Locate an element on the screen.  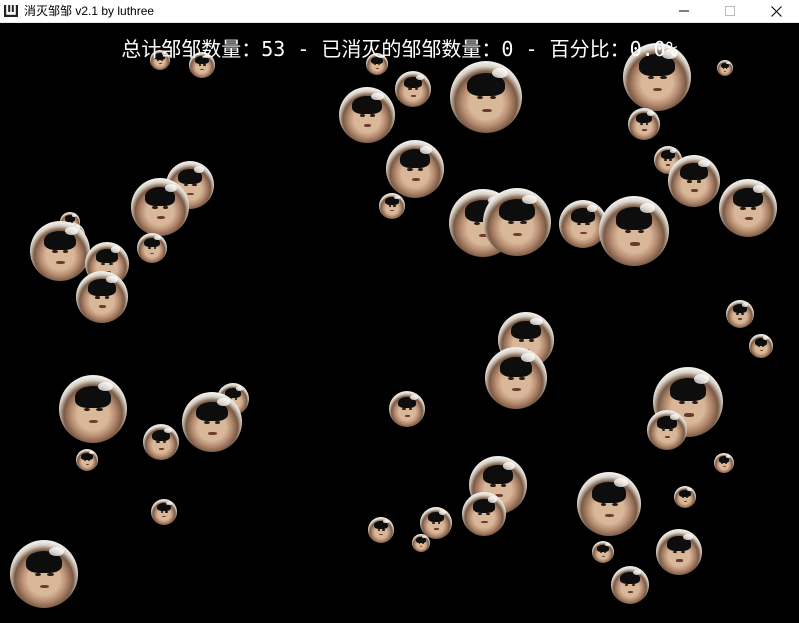
close-button is located at coordinates (776, 11).